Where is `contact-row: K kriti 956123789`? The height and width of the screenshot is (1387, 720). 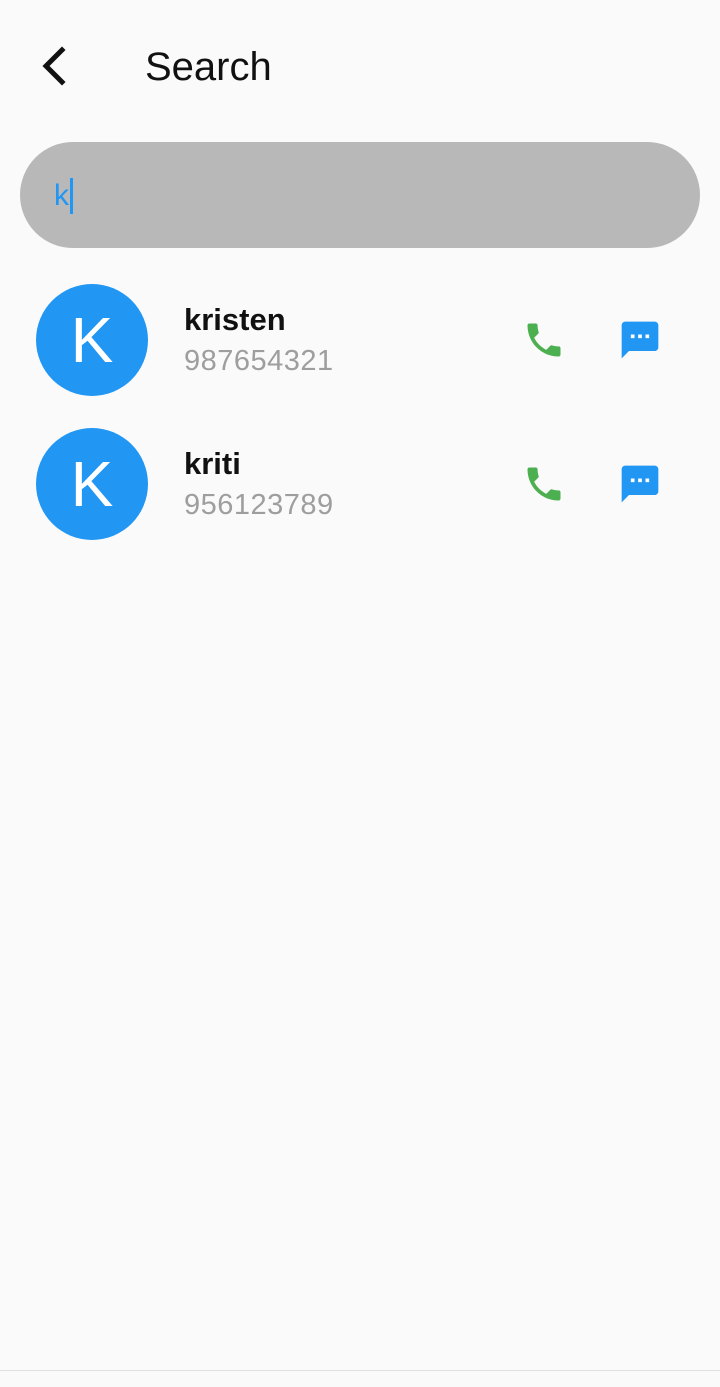
contact-row: K kriti 956123789 is located at coordinates (360, 492).